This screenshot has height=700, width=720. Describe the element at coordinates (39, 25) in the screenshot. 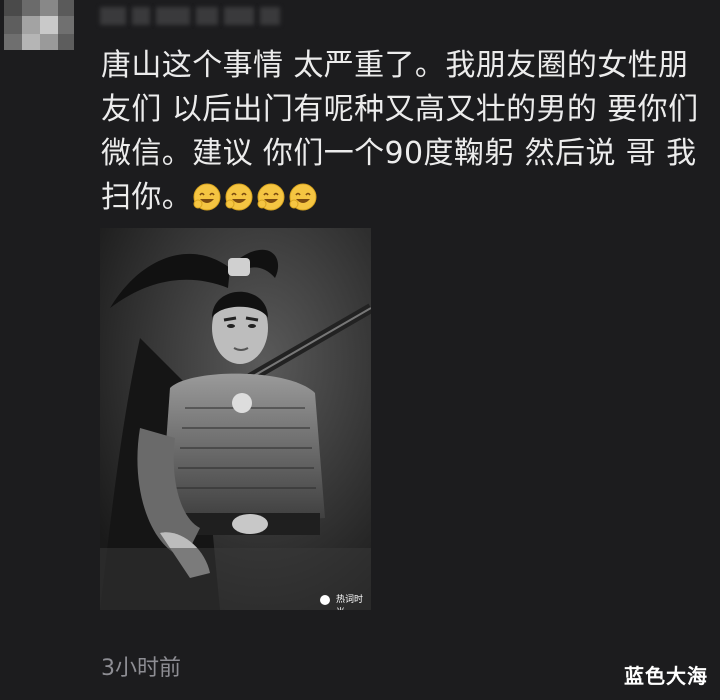

I see `avatar` at that location.